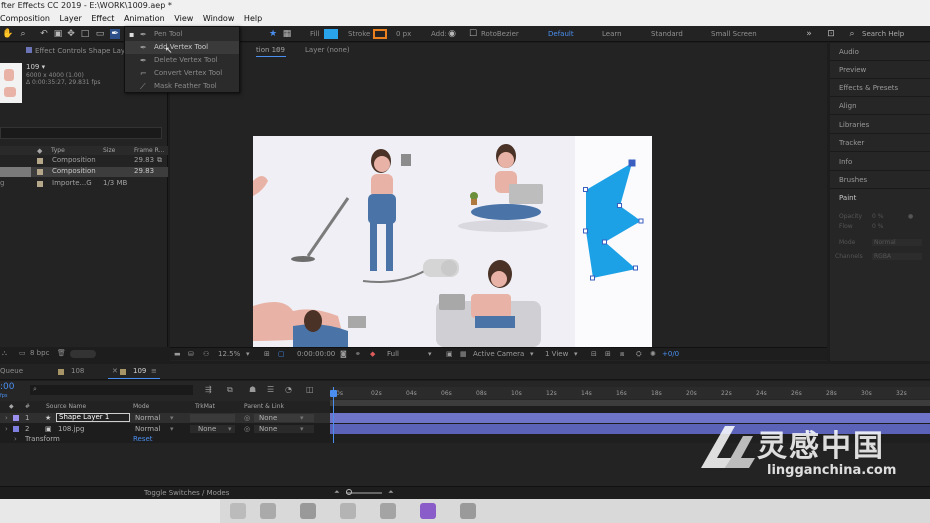  I want to click on workspace-default: Default, so click(561, 34).